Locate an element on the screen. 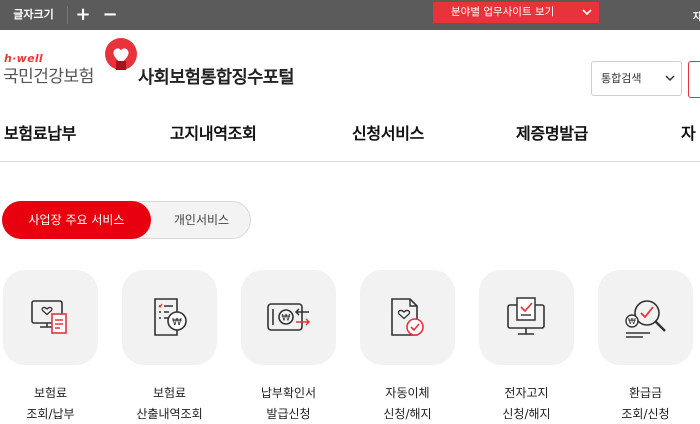 This screenshot has width=700, height=424. search-type-select: 통합검색 is located at coordinates (636, 78).